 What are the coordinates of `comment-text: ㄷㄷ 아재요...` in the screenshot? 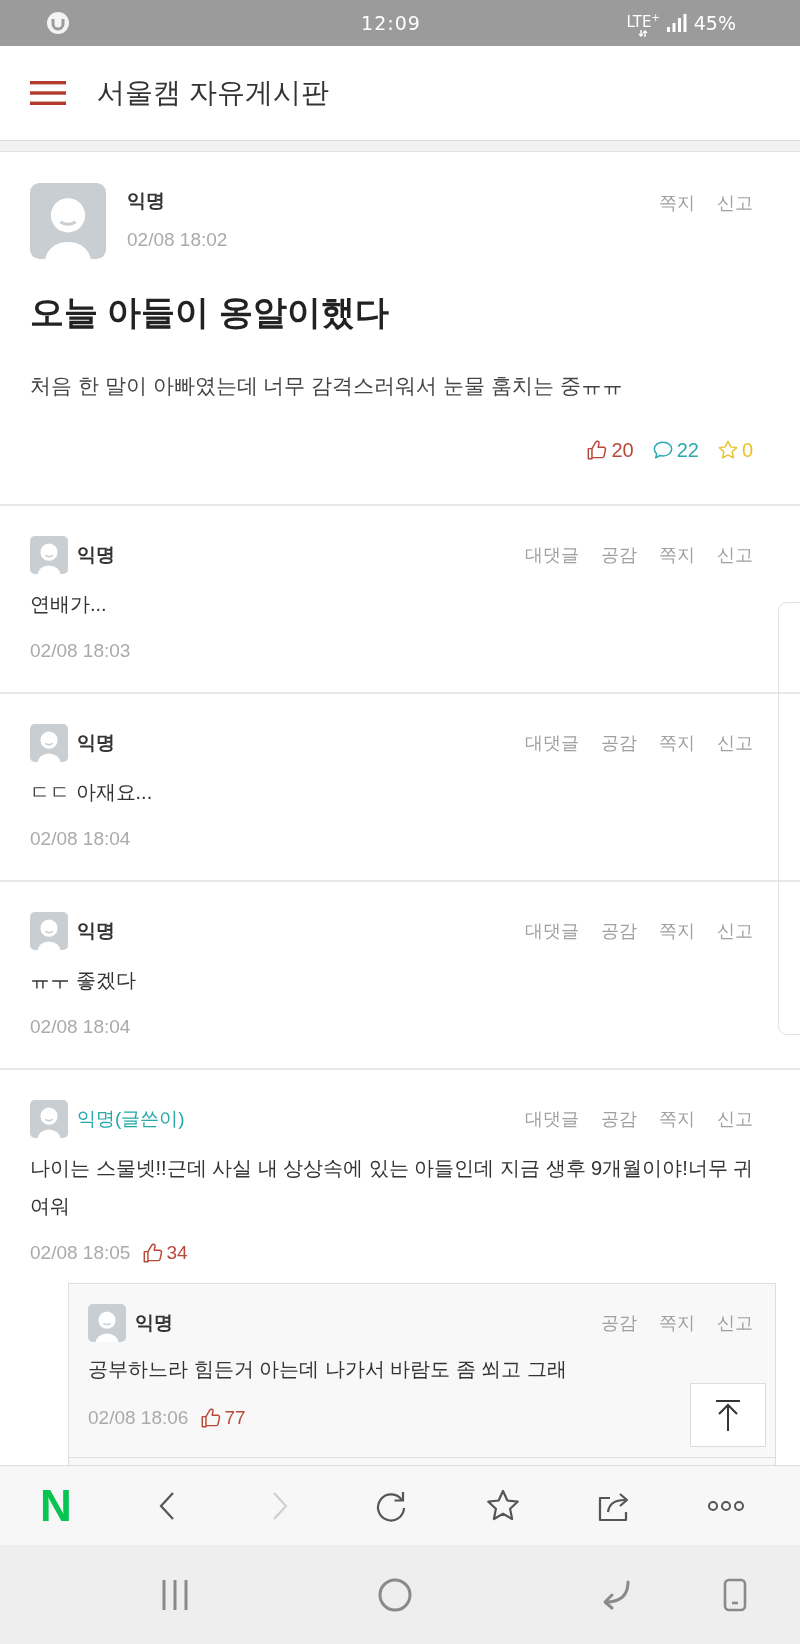 It's located at (92, 792).